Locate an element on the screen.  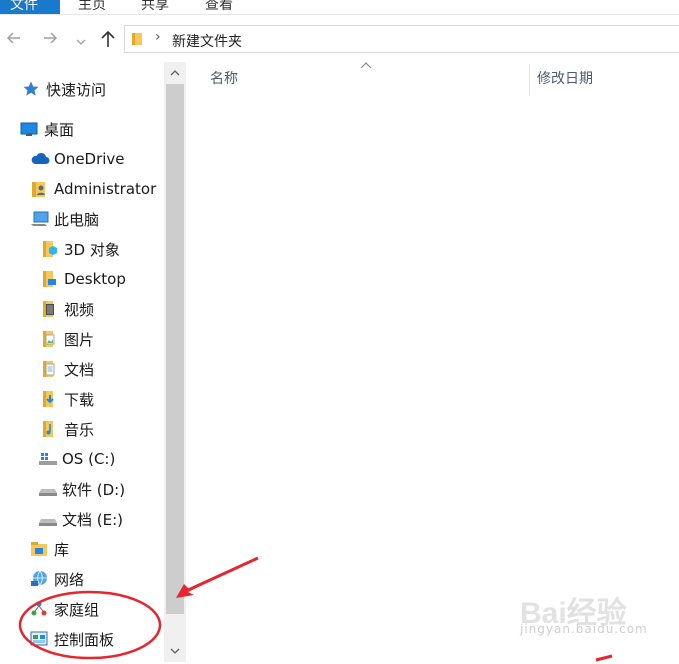
nav-network: 网络 is located at coordinates (57, 579).